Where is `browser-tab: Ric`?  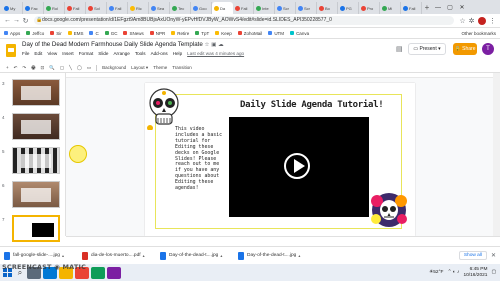 browser-tab: Ric is located at coordinates (138, 8).